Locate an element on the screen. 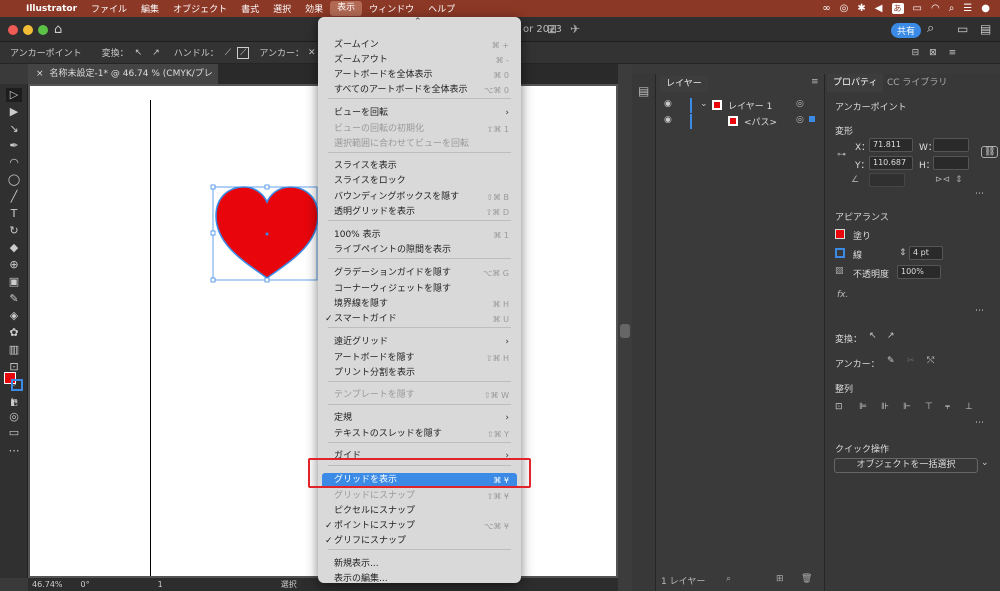 The image size is (1000, 591). layer-name: レイヤー 1 is located at coordinates (750, 105).